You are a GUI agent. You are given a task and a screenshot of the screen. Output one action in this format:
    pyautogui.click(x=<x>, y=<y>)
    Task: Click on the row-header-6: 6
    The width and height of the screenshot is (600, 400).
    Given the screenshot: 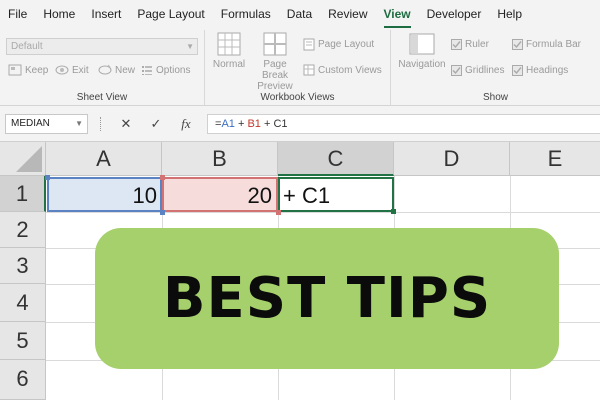 What is the action you would take?
    pyautogui.click(x=23, y=380)
    